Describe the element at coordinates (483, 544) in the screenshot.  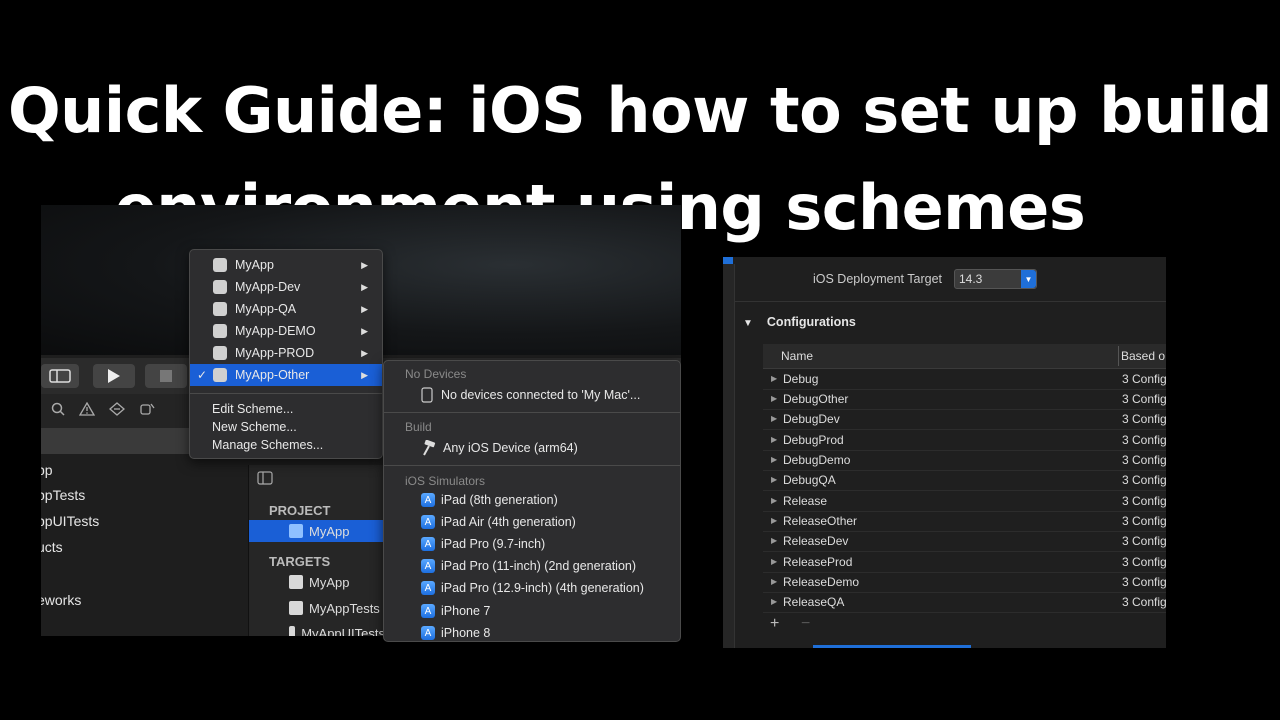
I see `simulator-item: AiPad Pro (9.7-inch)` at that location.